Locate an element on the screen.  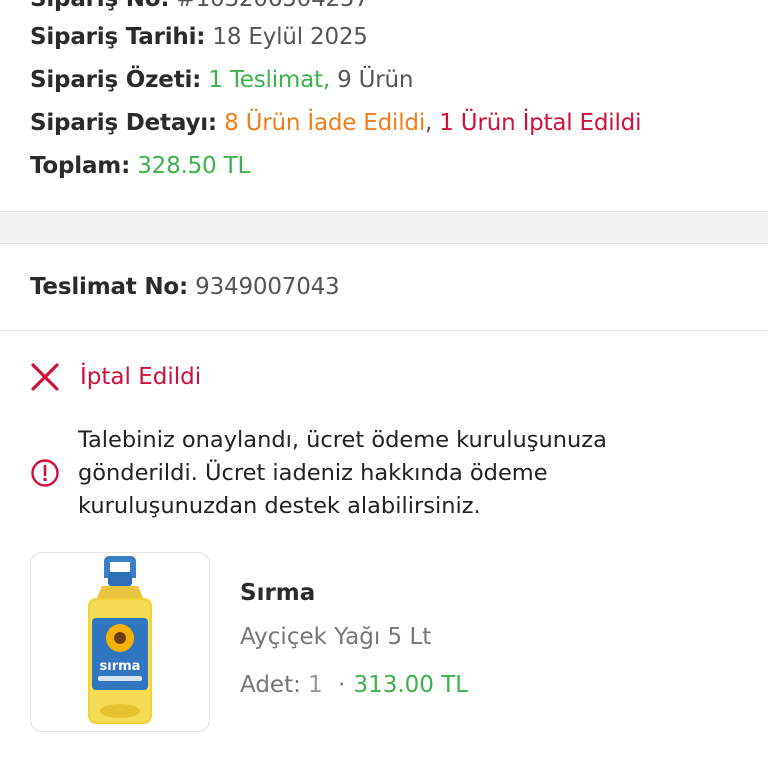
order-no-label: Sipariş No: is located at coordinates (100, 6).